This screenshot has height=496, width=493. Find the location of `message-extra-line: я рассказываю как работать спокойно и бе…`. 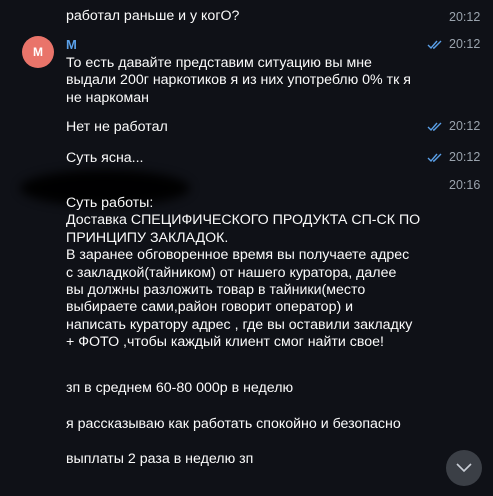

message-extra-line: я рассказываю как работать спокойно и бе… is located at coordinates (233, 424).